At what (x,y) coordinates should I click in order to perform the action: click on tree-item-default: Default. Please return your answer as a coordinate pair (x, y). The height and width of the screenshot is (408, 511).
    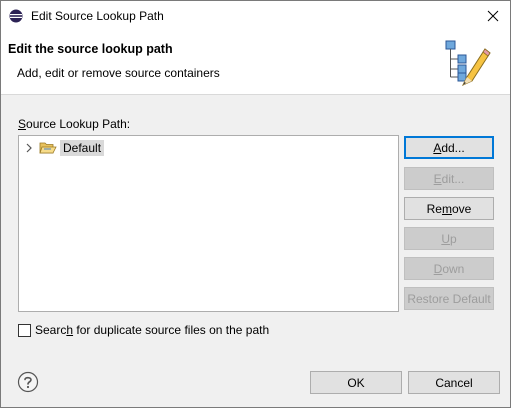
    Looking at the image, I should click on (64, 148).